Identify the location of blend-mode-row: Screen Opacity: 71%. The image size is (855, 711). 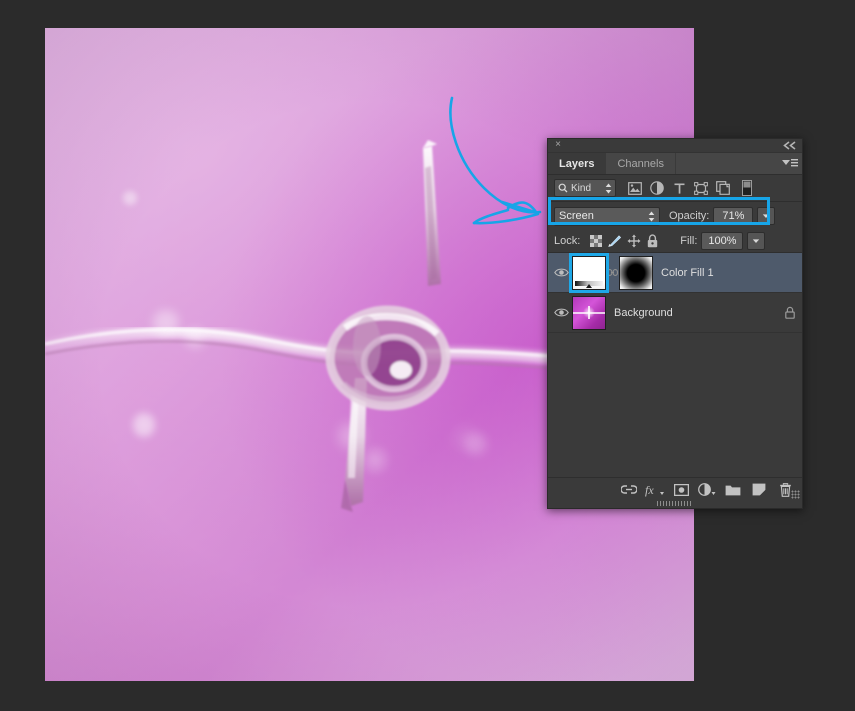
(675, 216).